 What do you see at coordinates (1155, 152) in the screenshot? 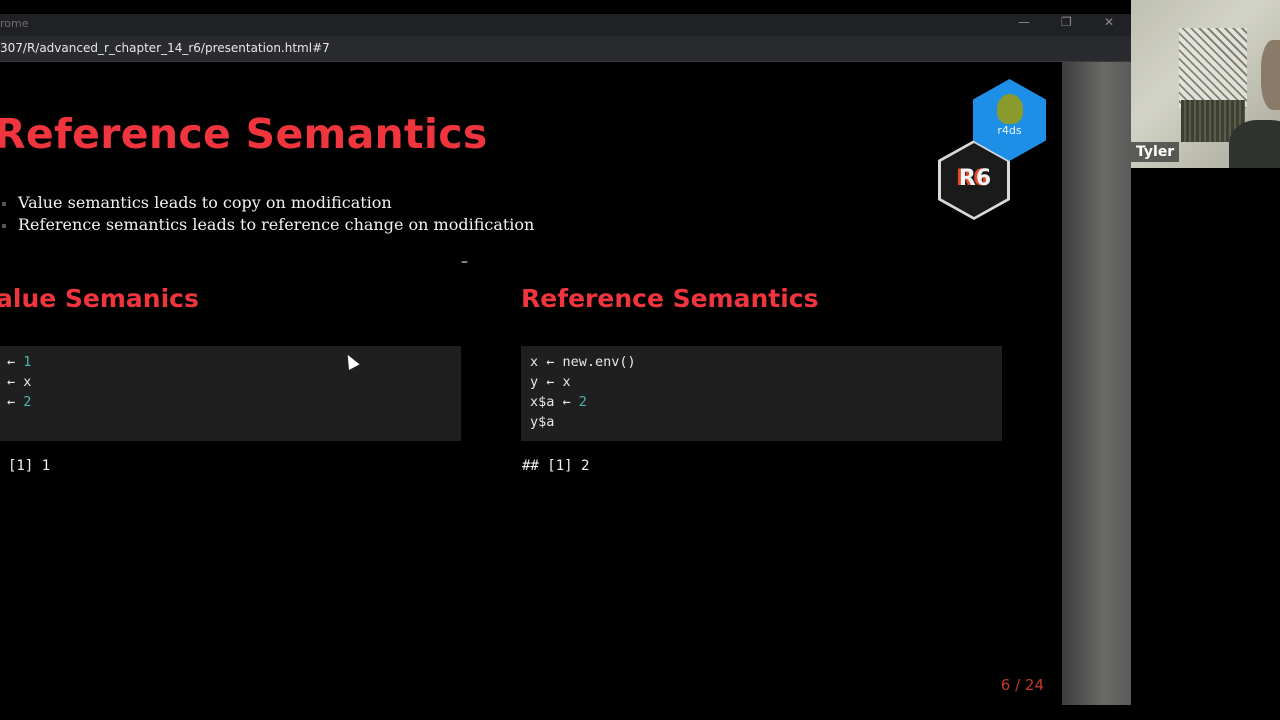
I see `participant-name: Tyler` at bounding box center [1155, 152].